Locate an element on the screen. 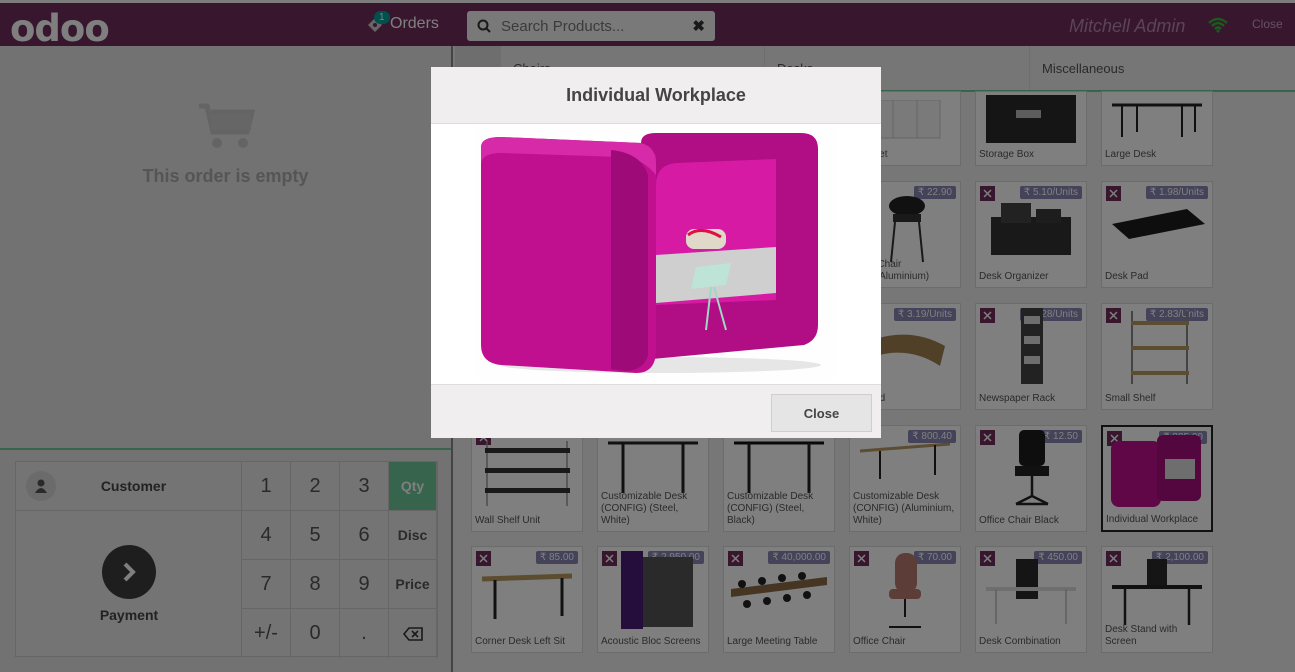 Image resolution: width=1295 pixels, height=672 pixels. product-photo is located at coordinates (656, 252).